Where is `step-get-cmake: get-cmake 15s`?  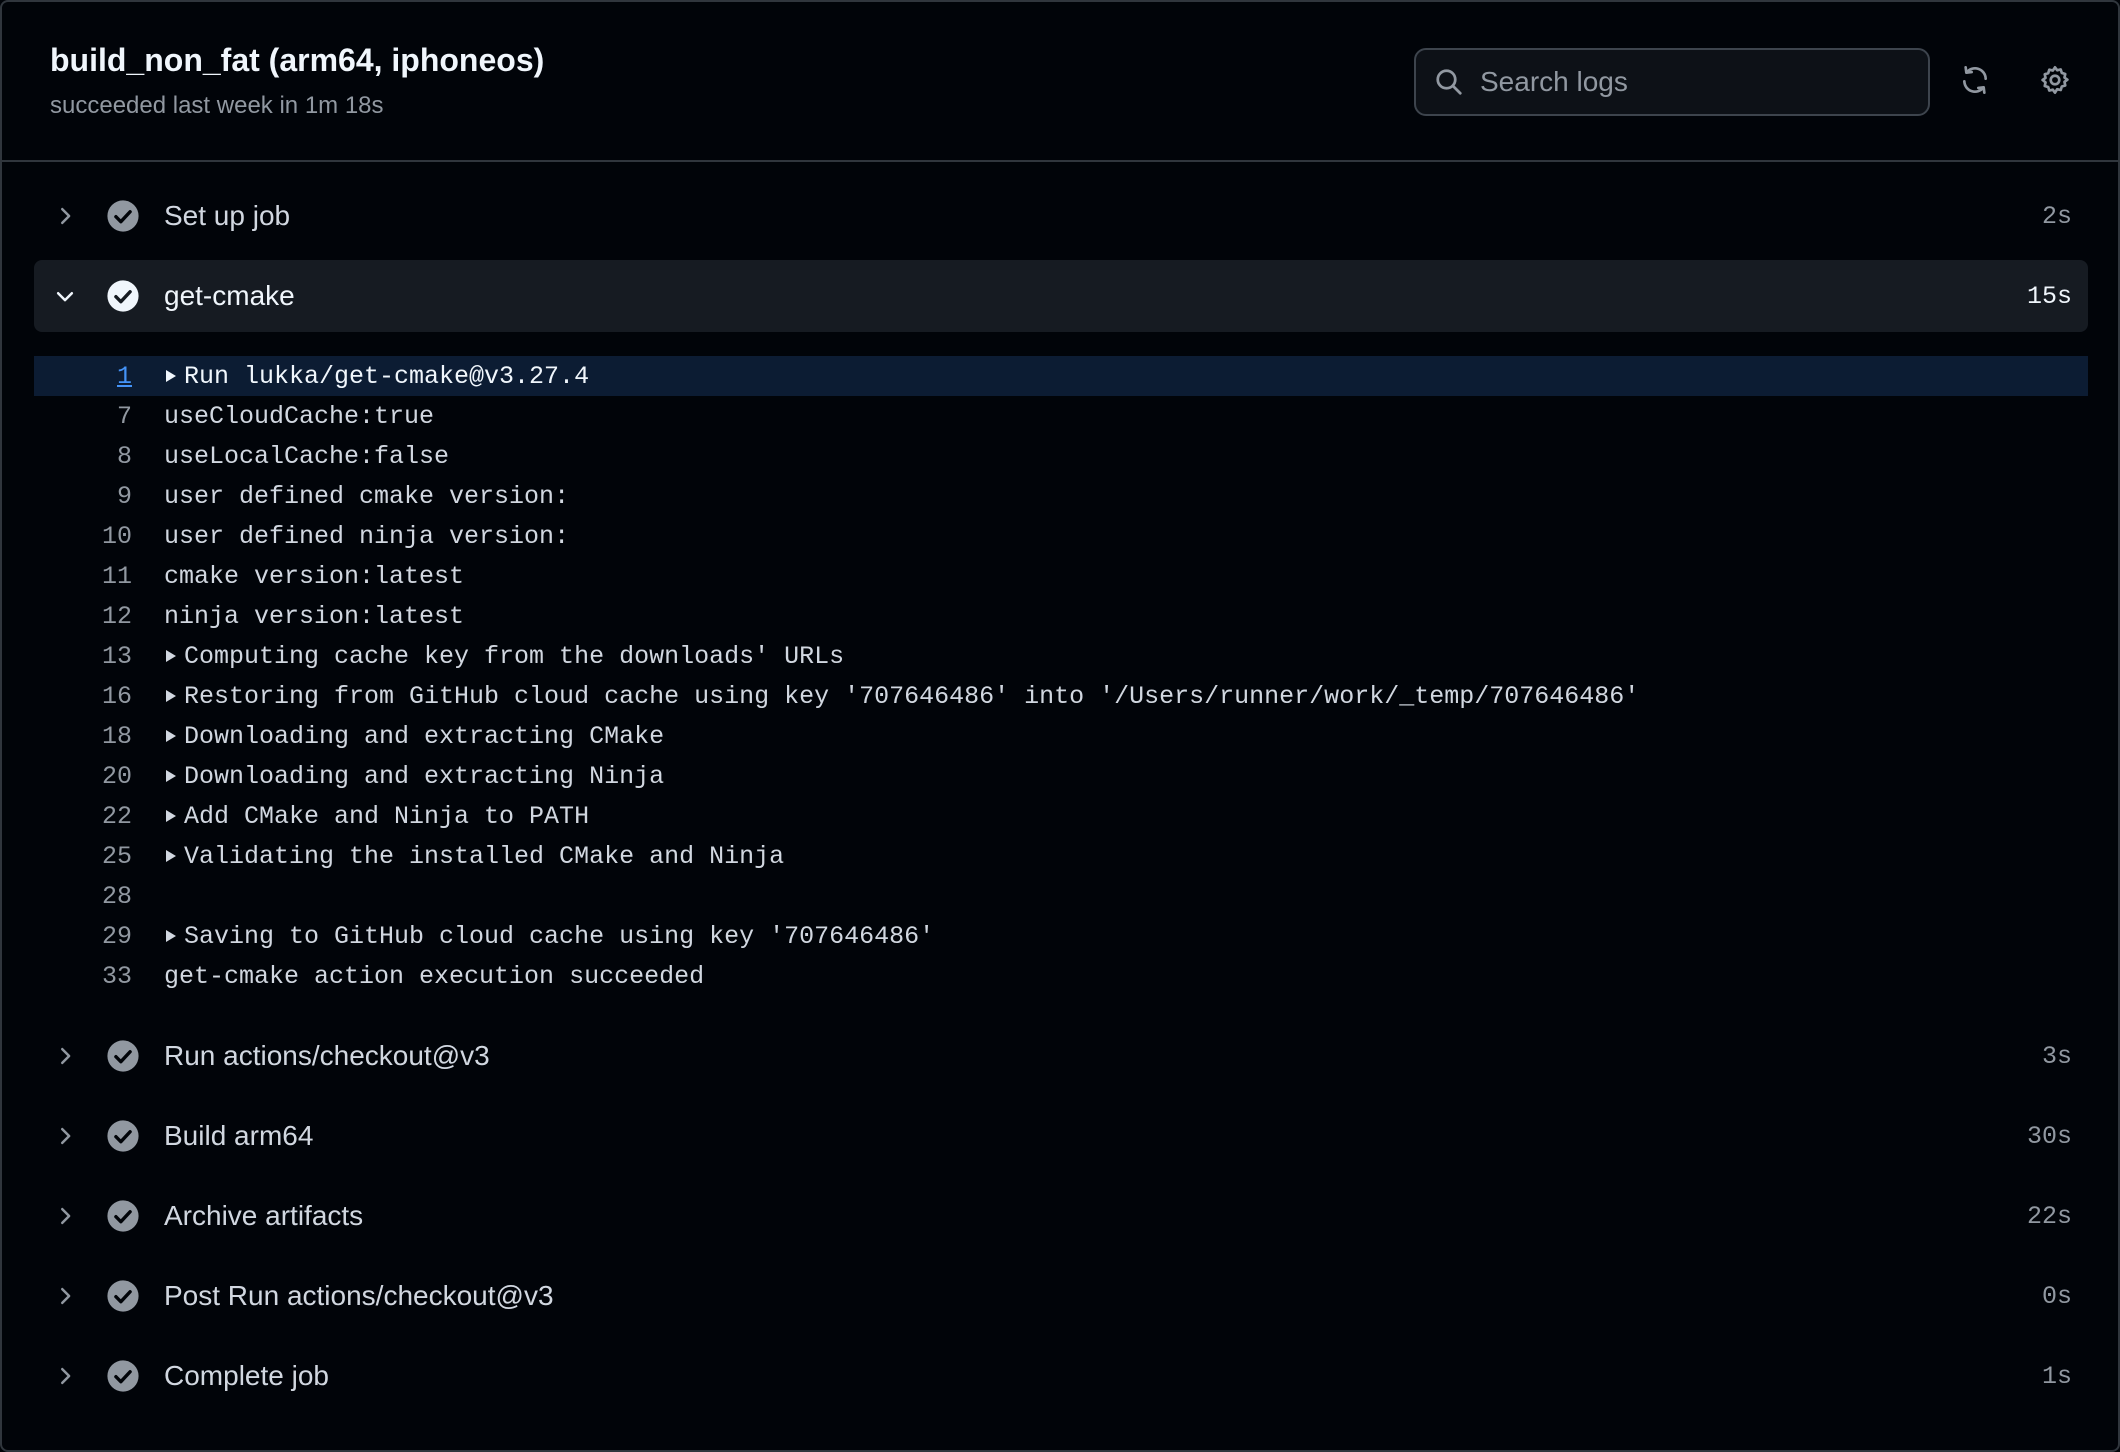
step-get-cmake: get-cmake 15s is located at coordinates (1061, 296).